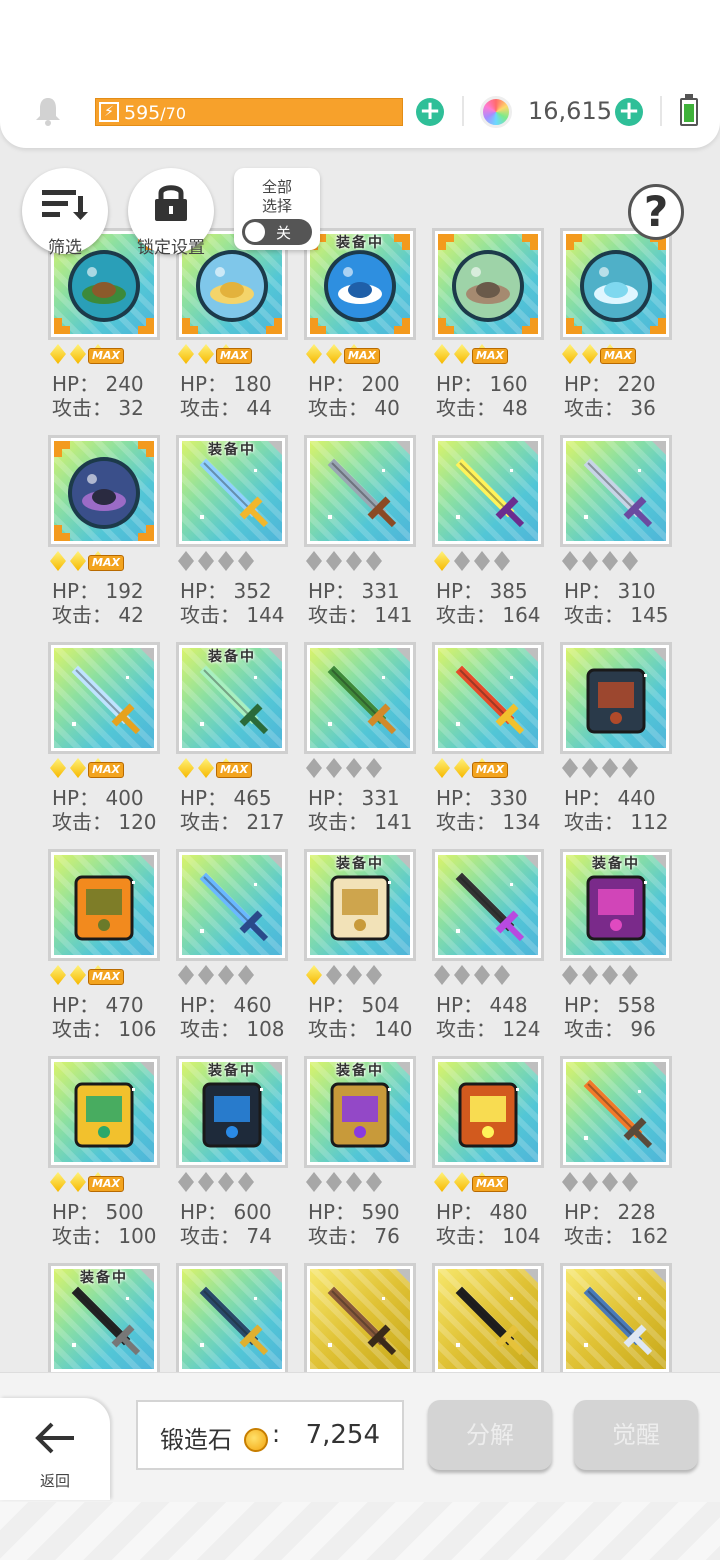 This screenshot has height=1560, width=720. I want to click on item-card: MAX HP： 220 攻击： 36, so click(616, 328).